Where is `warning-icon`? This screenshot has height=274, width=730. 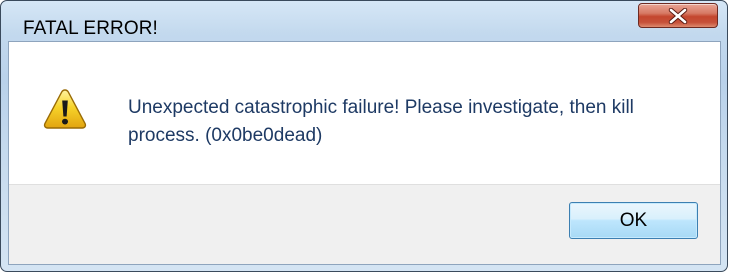 warning-icon is located at coordinates (65, 109).